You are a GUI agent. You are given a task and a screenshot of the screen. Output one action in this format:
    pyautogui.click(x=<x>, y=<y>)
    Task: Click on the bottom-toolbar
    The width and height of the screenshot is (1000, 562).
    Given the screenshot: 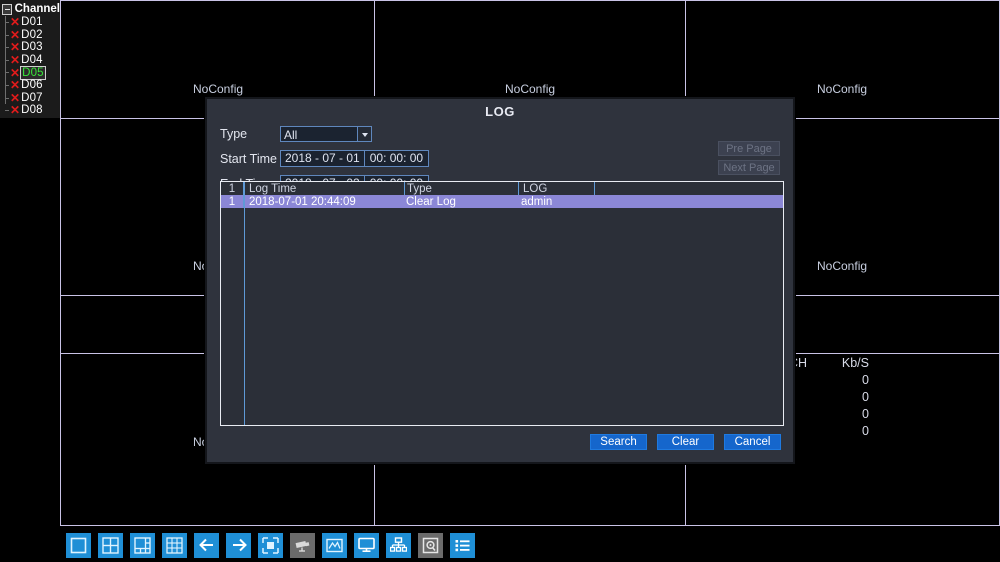 What is the action you would take?
    pyautogui.click(x=267, y=545)
    